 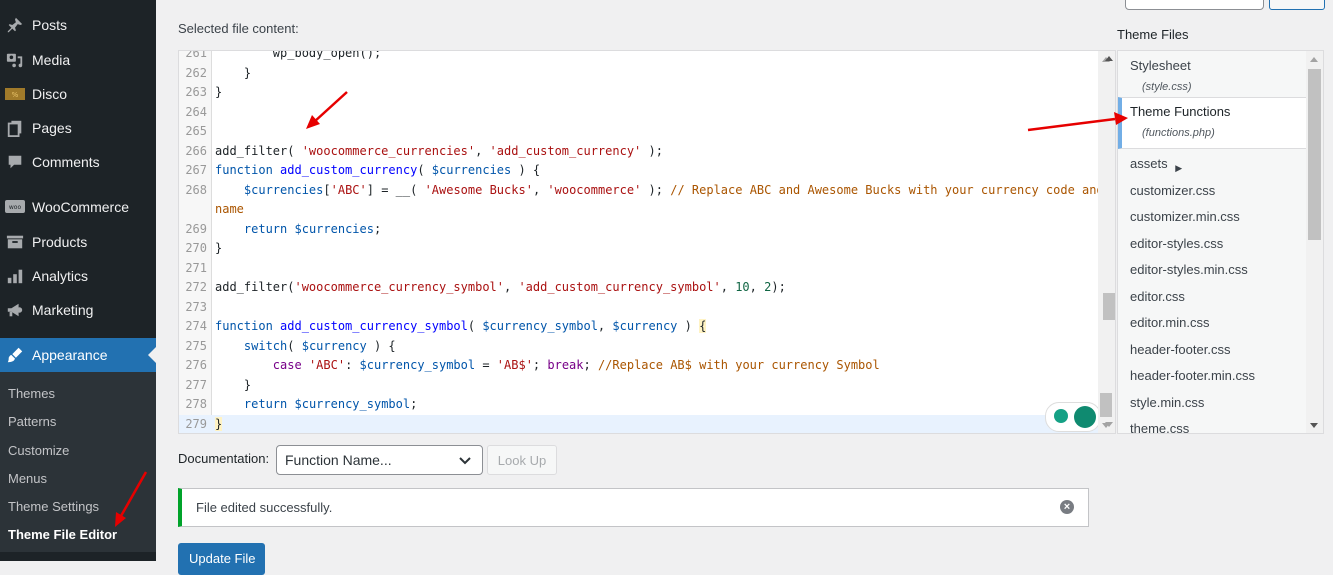 I want to click on menu-label: Disco, so click(x=49, y=94).